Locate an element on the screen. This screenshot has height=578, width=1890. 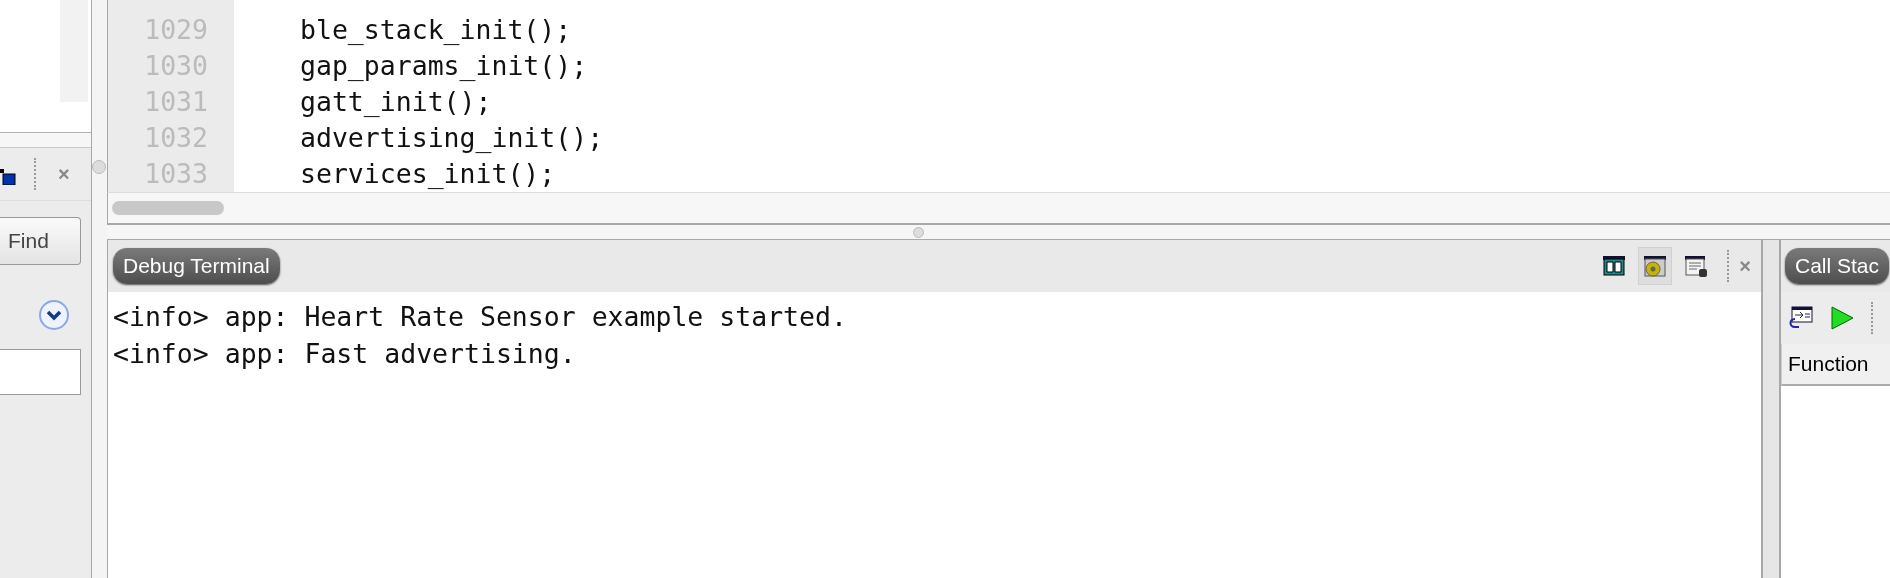
book-icon is located at coordinates (1614, 266).